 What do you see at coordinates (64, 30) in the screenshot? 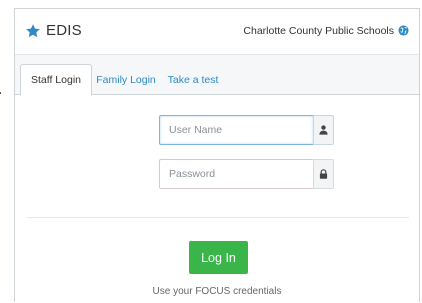
I see `app-name: EDIS` at bounding box center [64, 30].